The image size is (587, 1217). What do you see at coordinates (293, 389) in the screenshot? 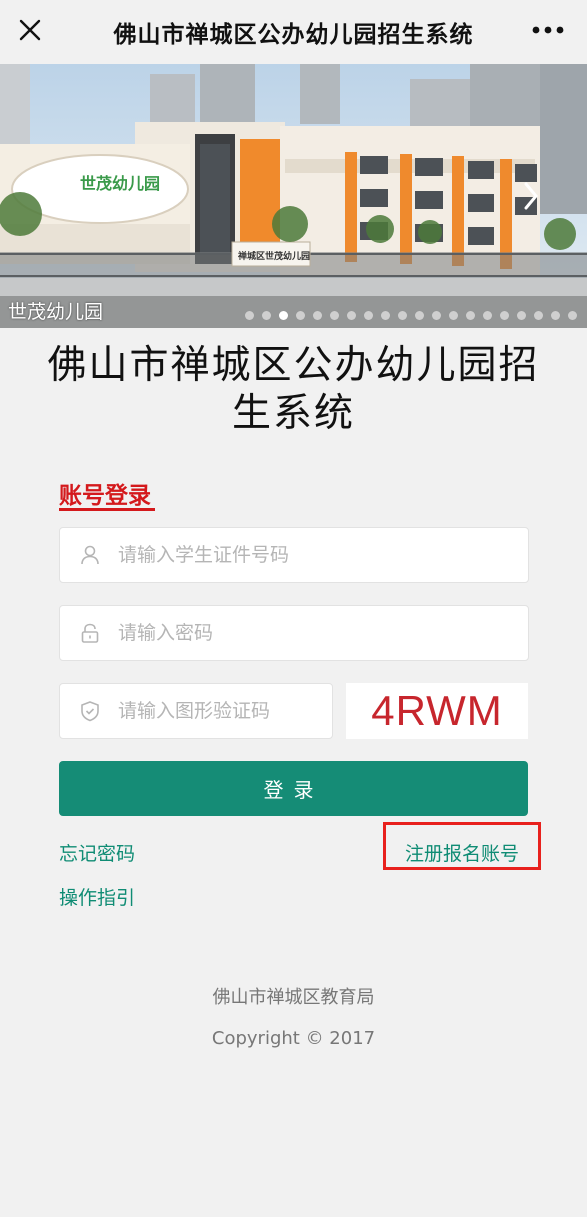
I see `system-title: 佛山市禅城区公办幼儿园招生系统` at bounding box center [293, 389].